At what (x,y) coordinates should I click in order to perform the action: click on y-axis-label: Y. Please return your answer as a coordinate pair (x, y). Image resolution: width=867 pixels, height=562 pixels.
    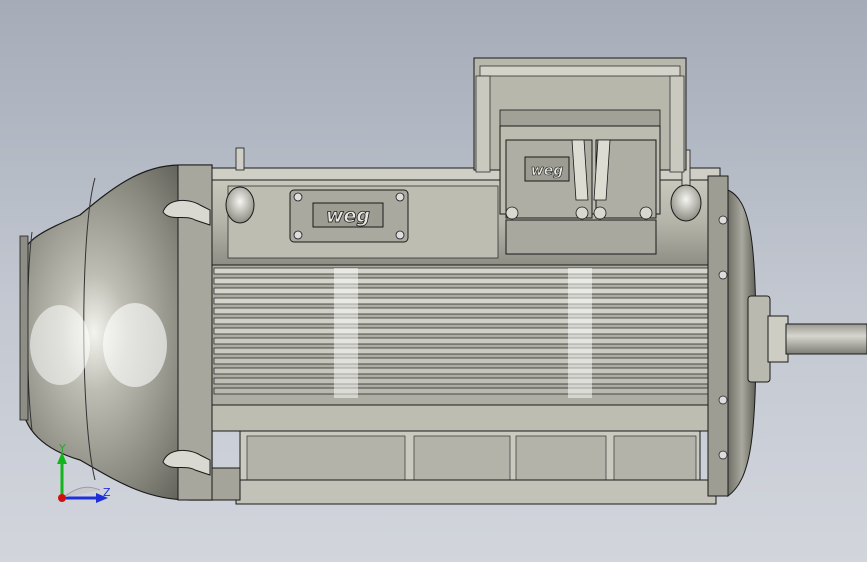
    Looking at the image, I should click on (62, 448).